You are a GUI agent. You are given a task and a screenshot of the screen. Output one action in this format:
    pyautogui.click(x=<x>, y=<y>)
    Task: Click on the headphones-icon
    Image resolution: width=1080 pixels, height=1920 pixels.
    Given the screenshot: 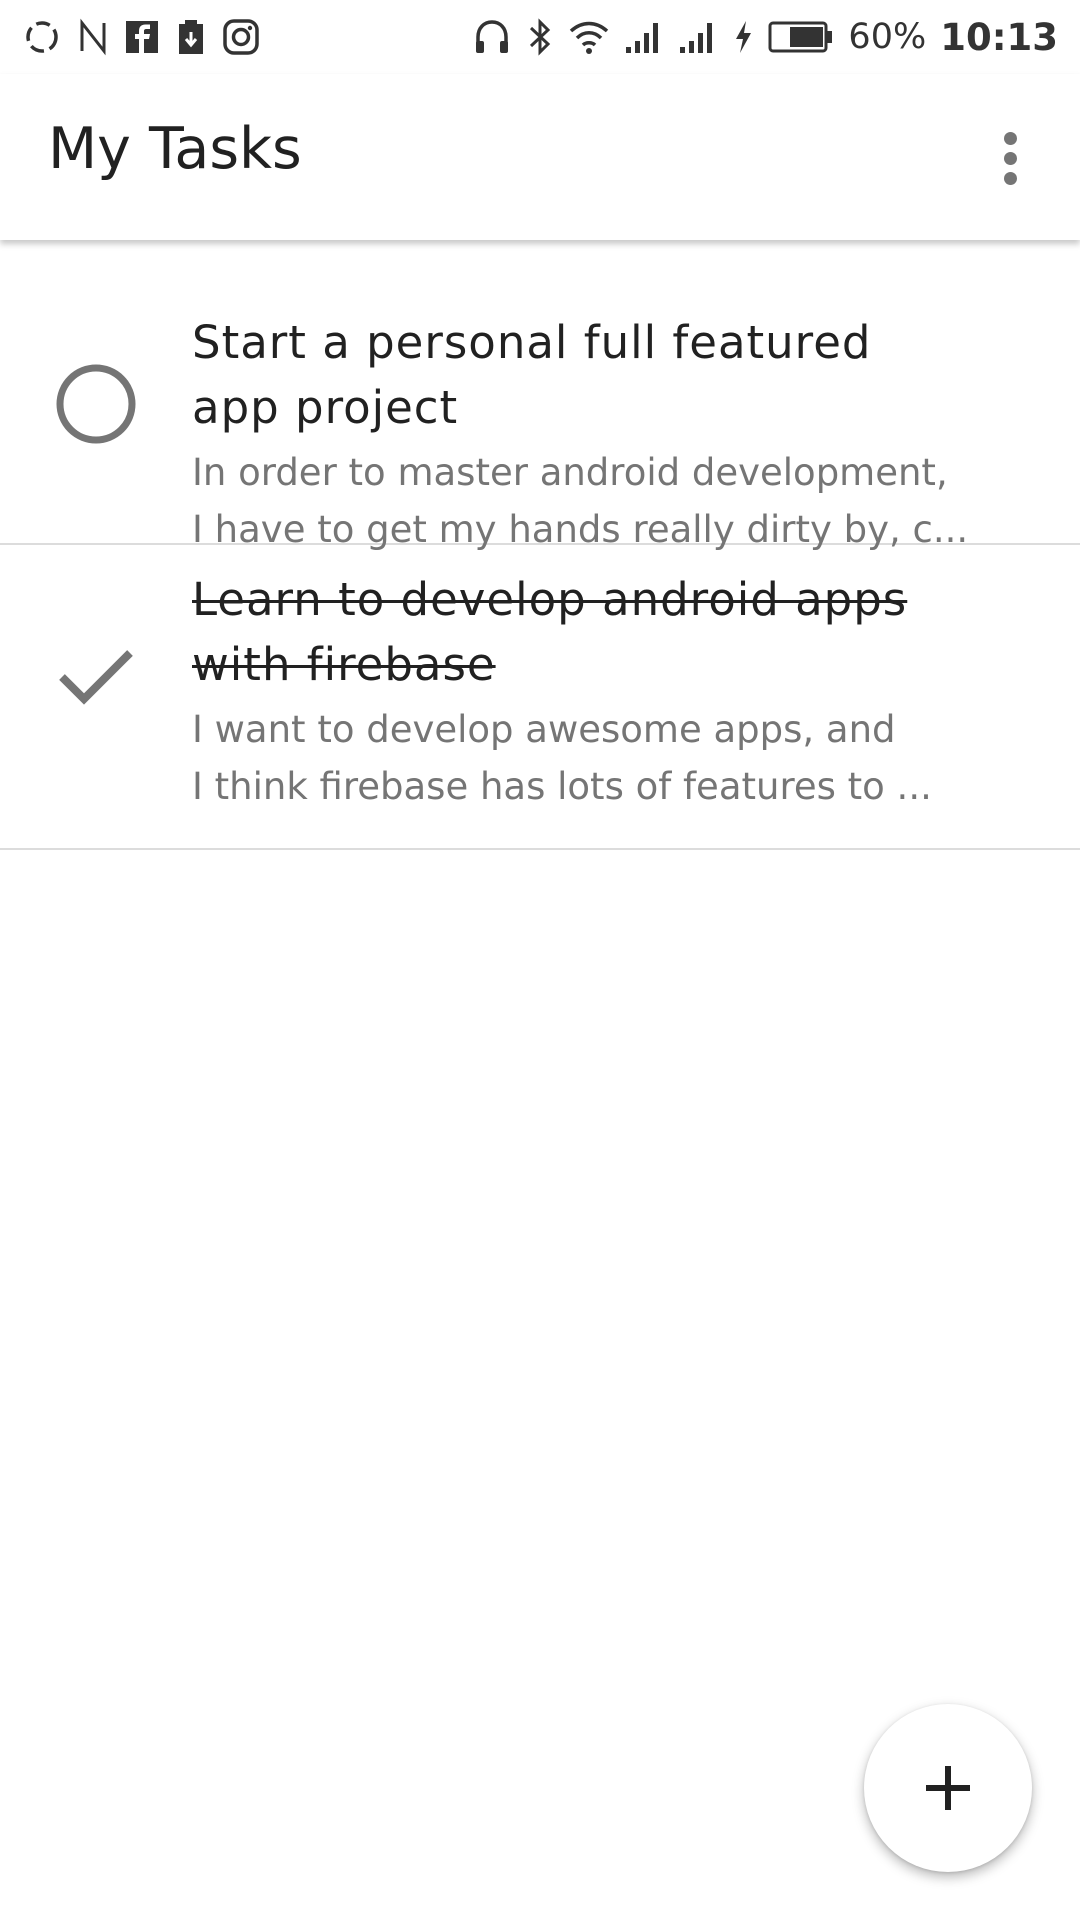 What is the action you would take?
    pyautogui.click(x=492, y=37)
    